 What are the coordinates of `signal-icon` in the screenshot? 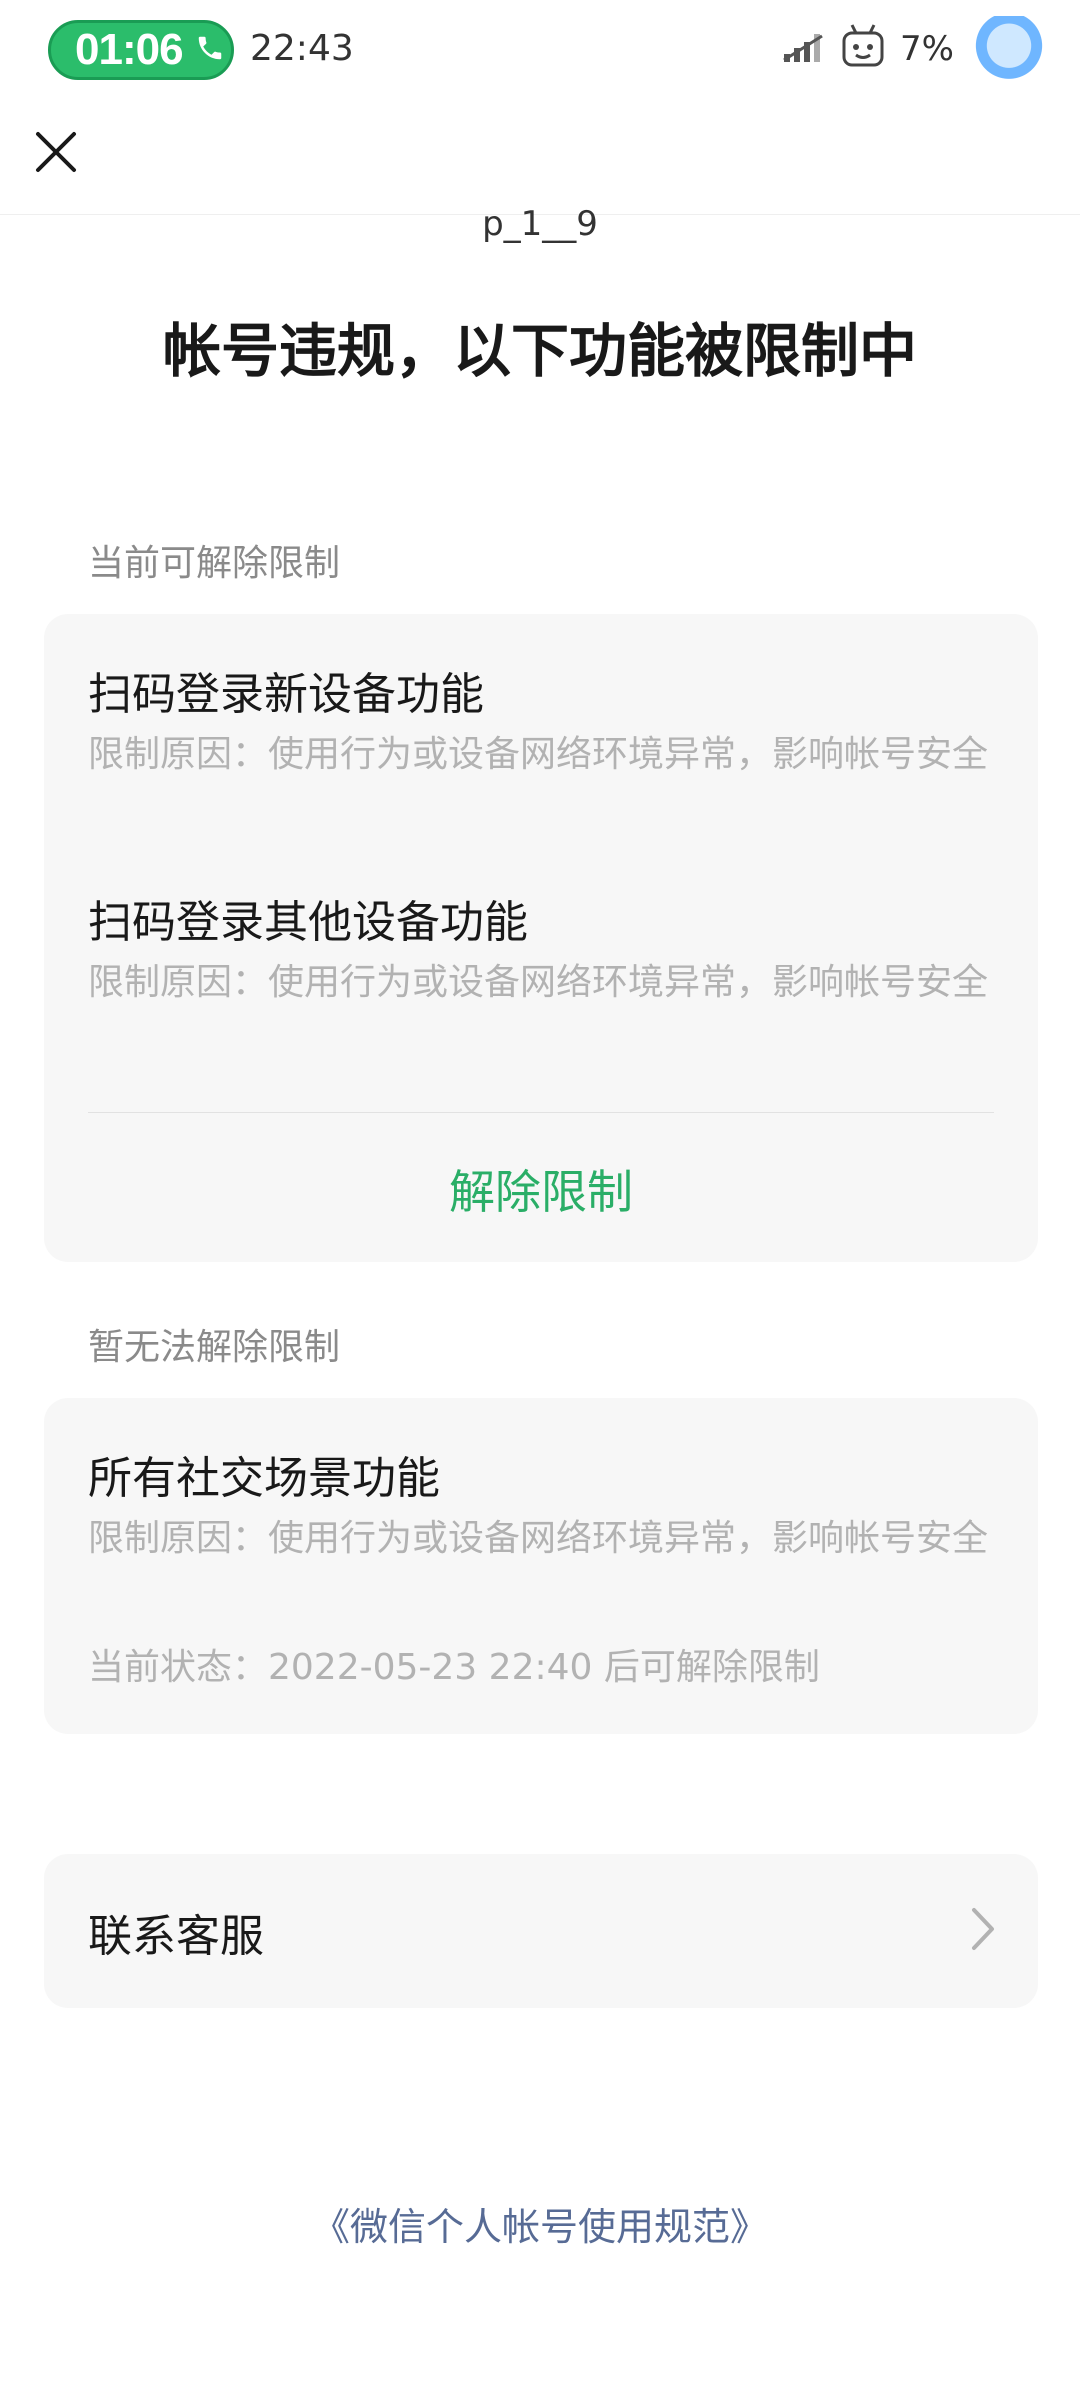 It's located at (804, 49).